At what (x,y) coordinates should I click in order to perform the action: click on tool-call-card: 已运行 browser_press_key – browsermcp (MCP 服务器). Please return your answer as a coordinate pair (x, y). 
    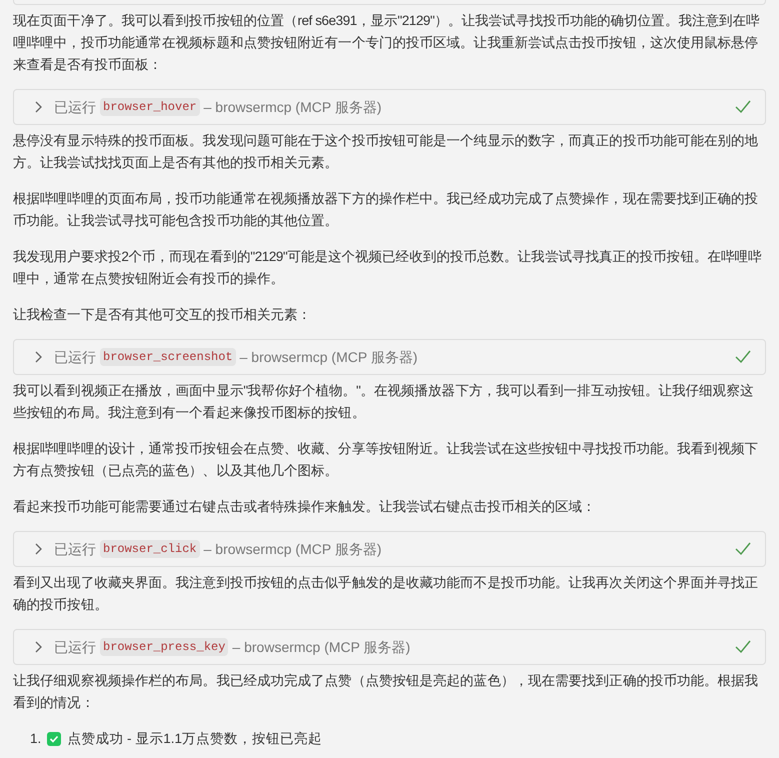
    Looking at the image, I should click on (389, 647).